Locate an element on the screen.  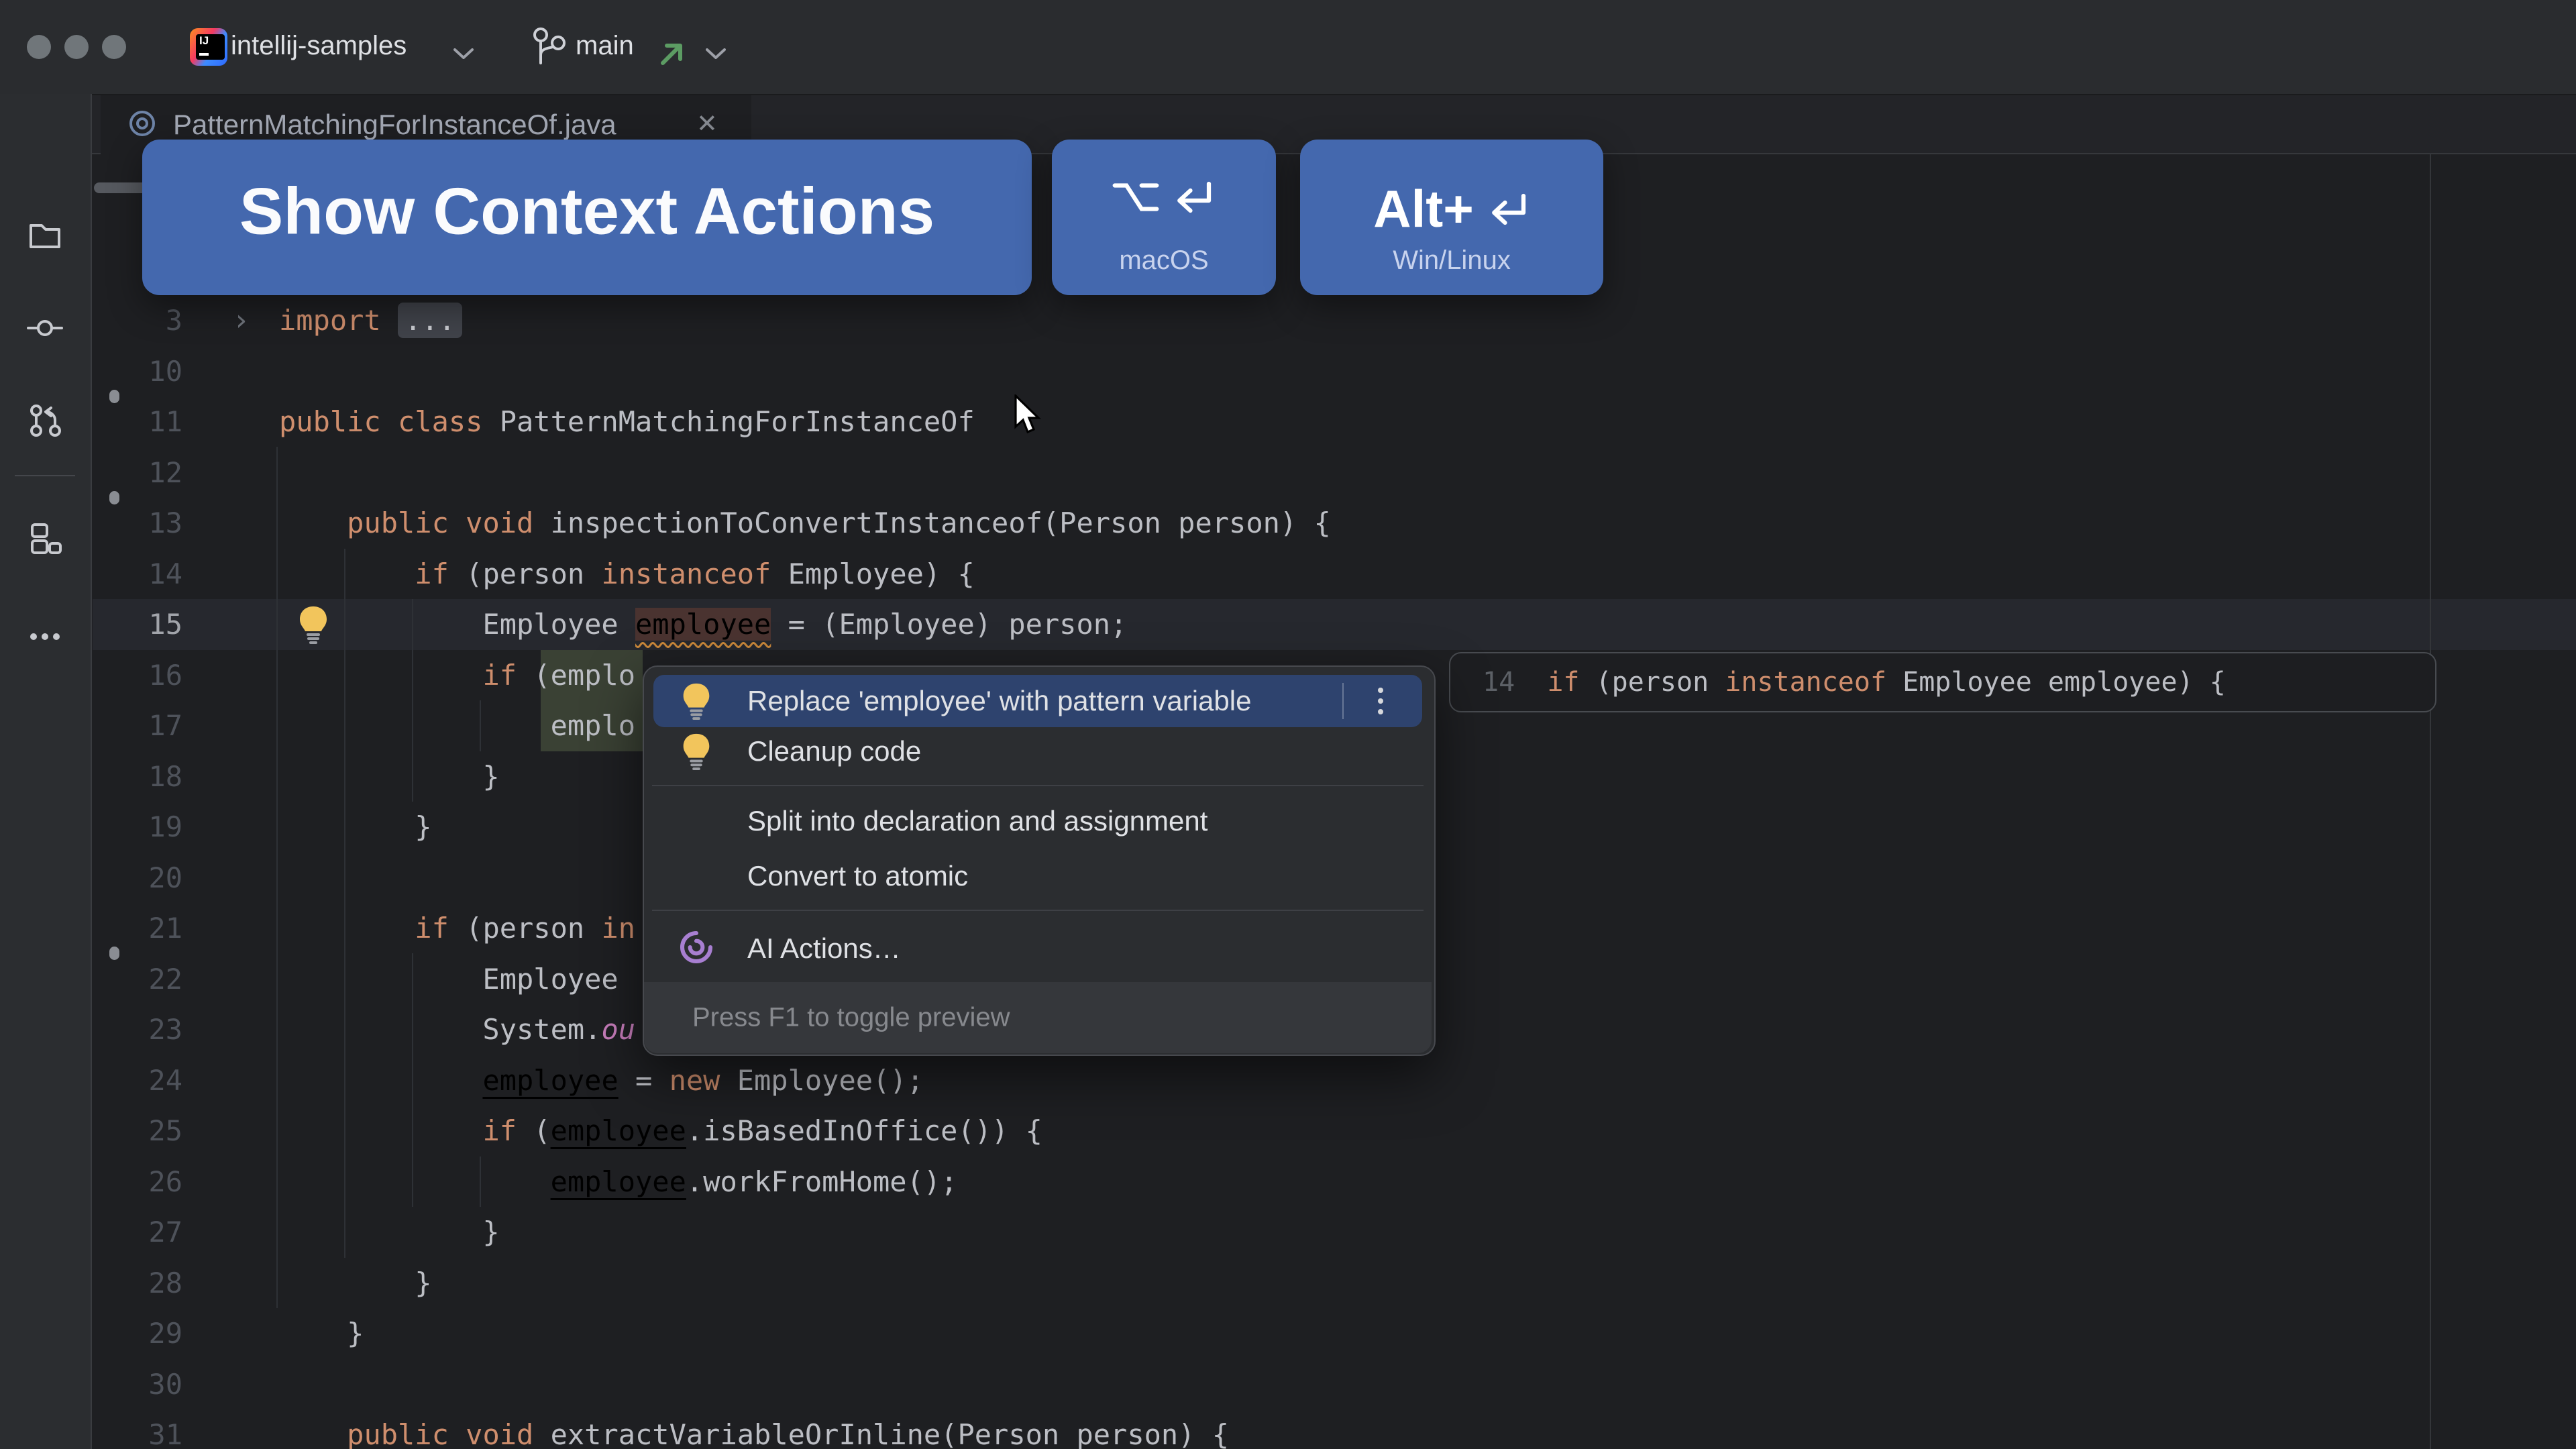
minimize-window-button is located at coordinates (76, 47).